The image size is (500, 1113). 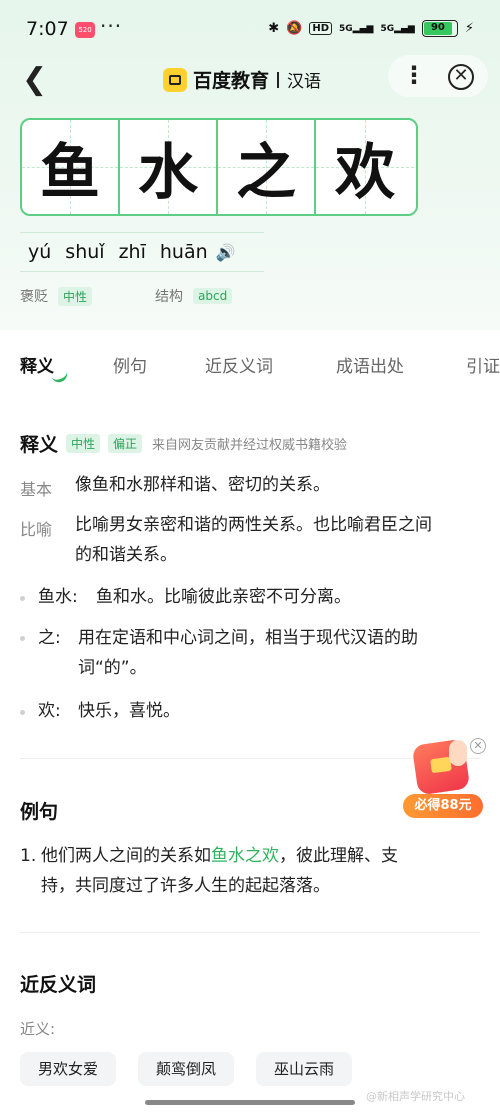 What do you see at coordinates (213, 296) in the screenshot?
I see `structure-tag: abcd` at bounding box center [213, 296].